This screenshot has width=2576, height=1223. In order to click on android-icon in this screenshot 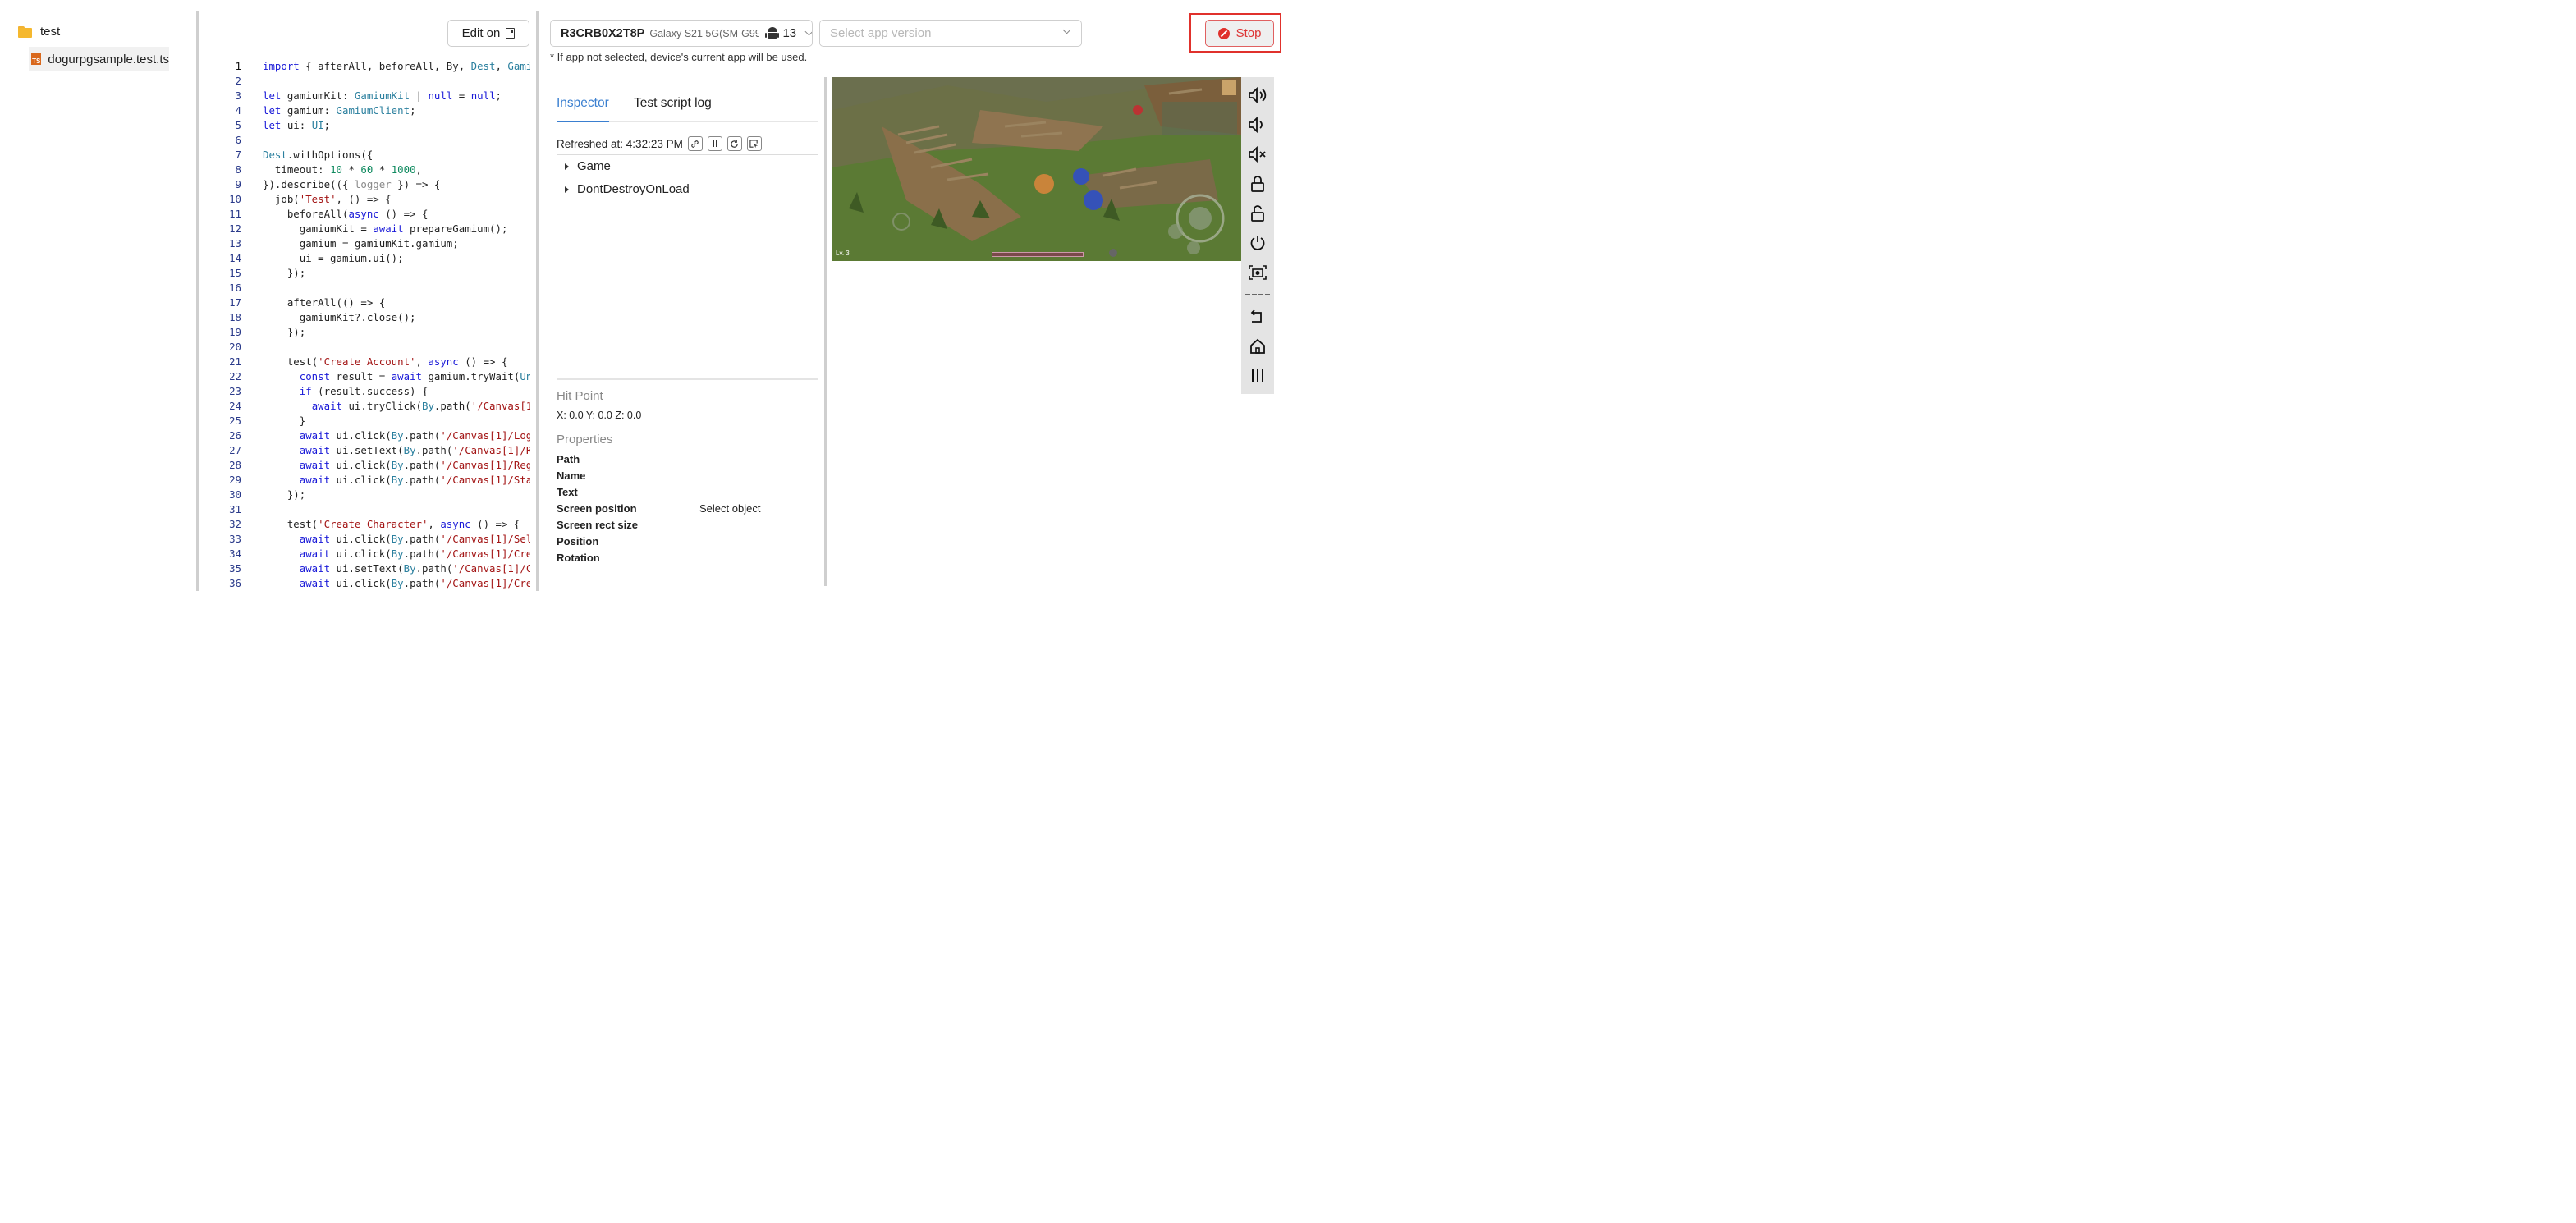, I will do `click(772, 33)`.